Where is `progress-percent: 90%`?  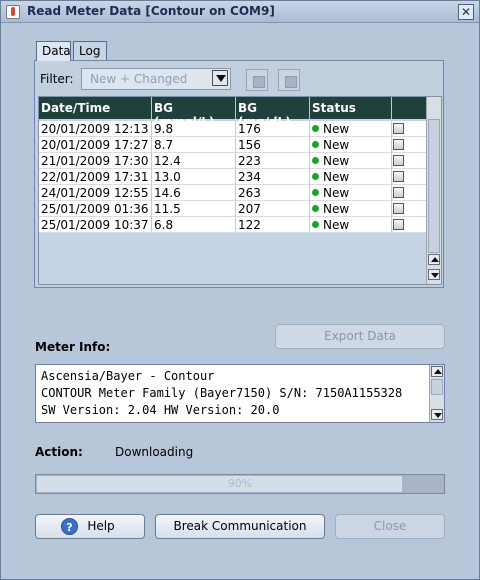
progress-percent: 90% is located at coordinates (240, 483).